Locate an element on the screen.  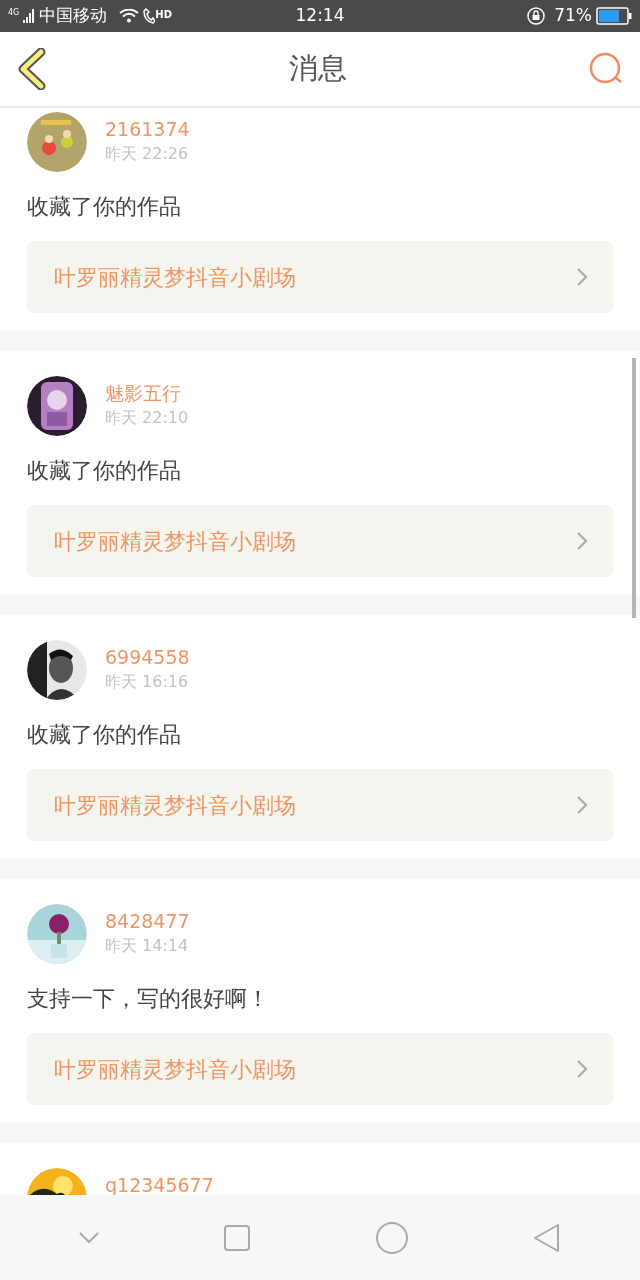
clock: 12:14 is located at coordinates (320, 16).